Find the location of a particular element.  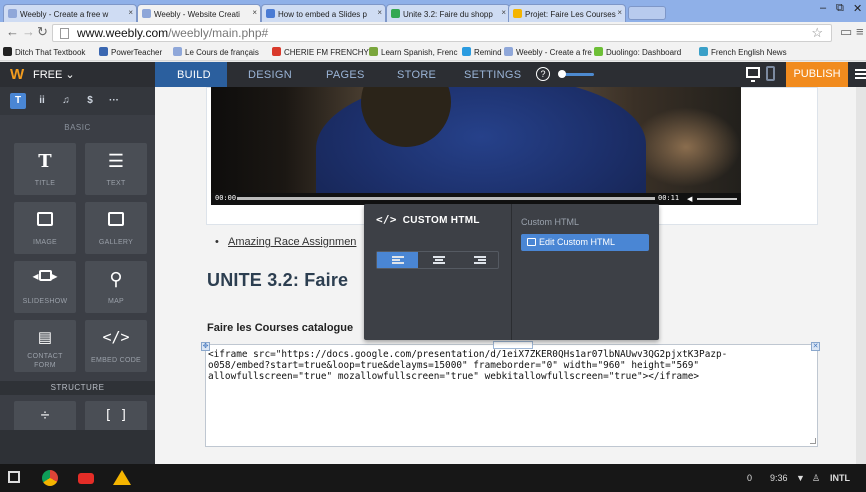

form-icon: ▤ is located at coordinates (45, 337).